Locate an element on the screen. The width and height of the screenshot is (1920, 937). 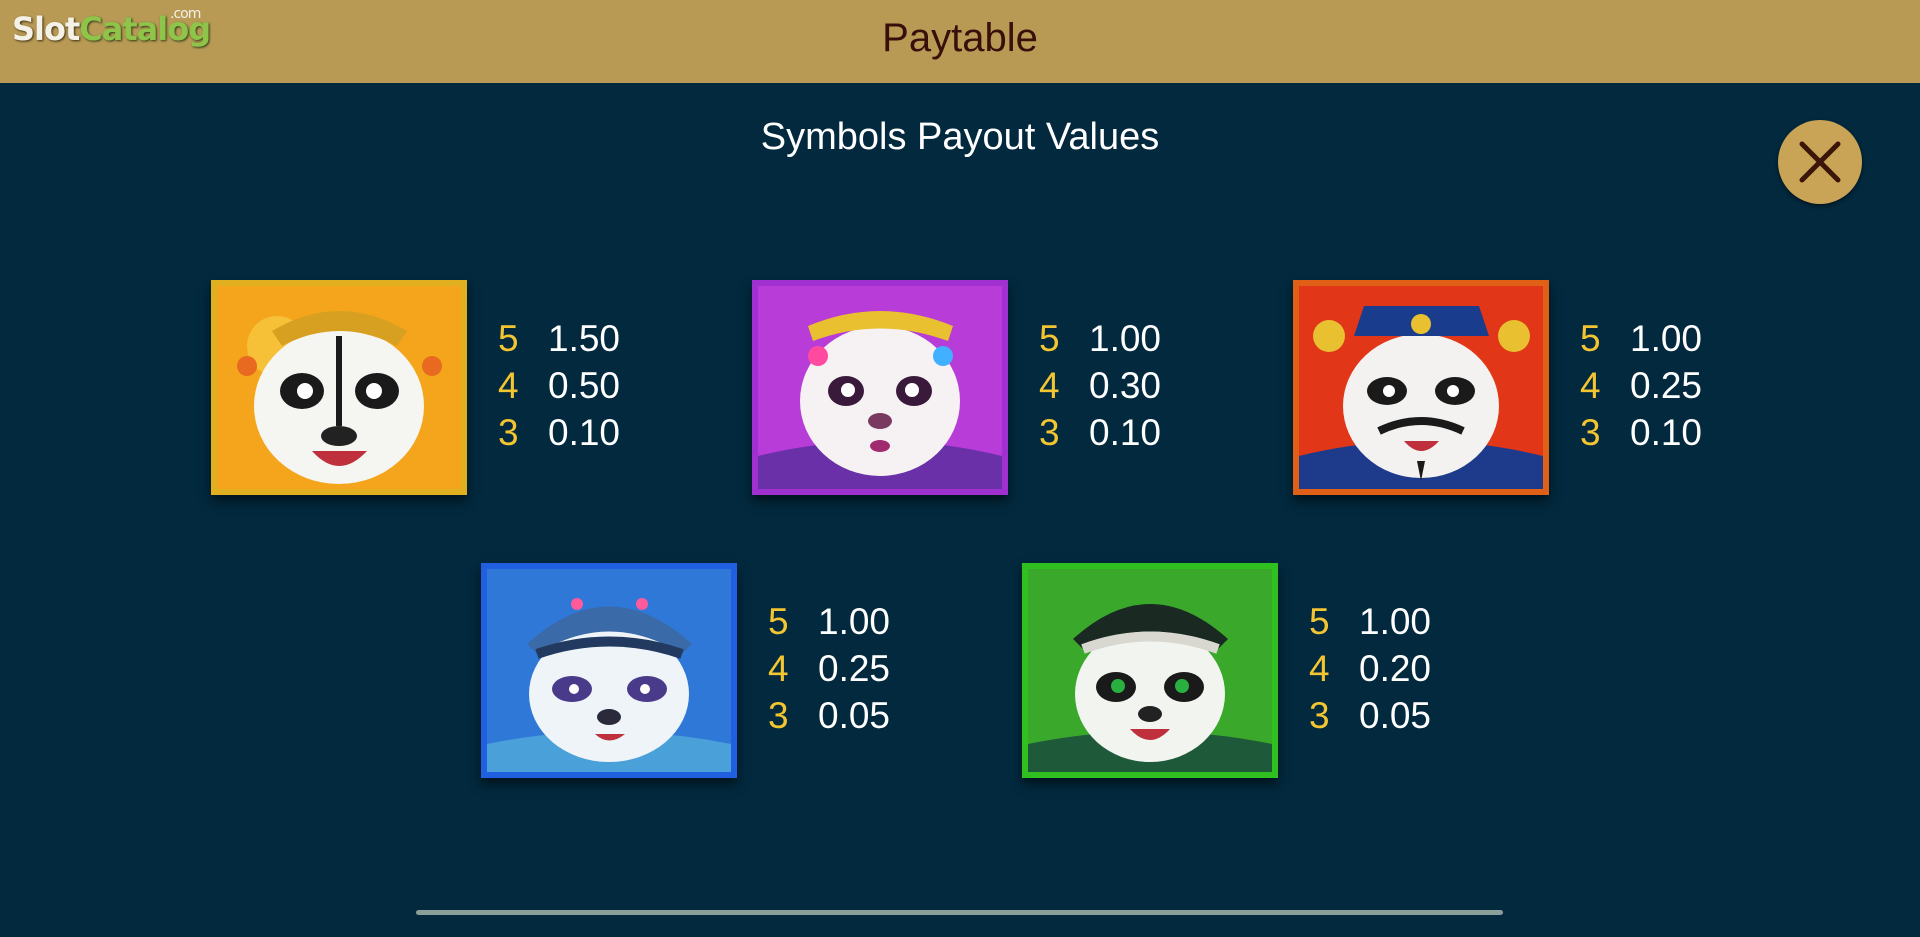
payout-list-general-panda: 5 1.00 4 0.20 3 0.05 is located at coordinates (1389, 671).